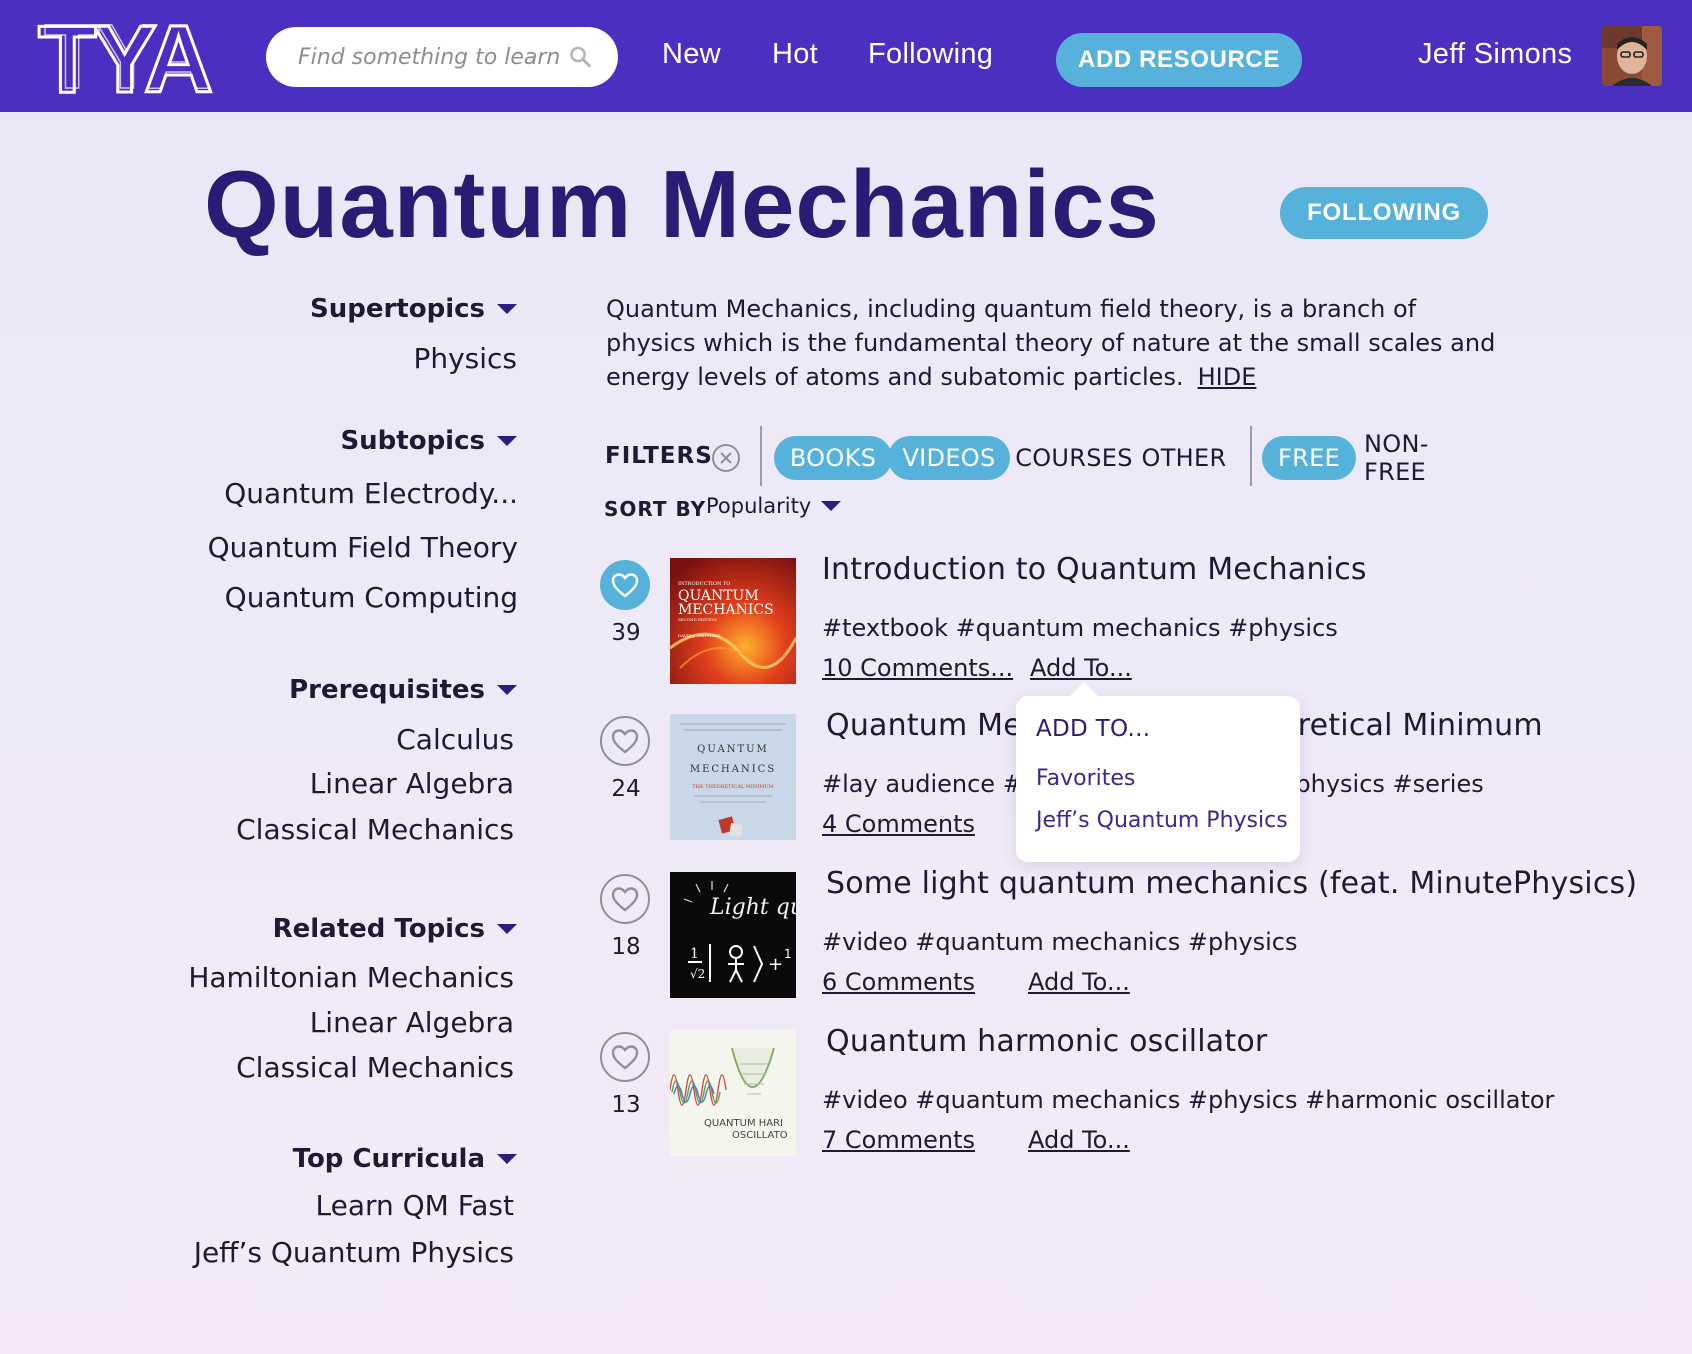 The width and height of the screenshot is (1692, 1354). What do you see at coordinates (761, 456) in the screenshot?
I see `filter-divider` at bounding box center [761, 456].